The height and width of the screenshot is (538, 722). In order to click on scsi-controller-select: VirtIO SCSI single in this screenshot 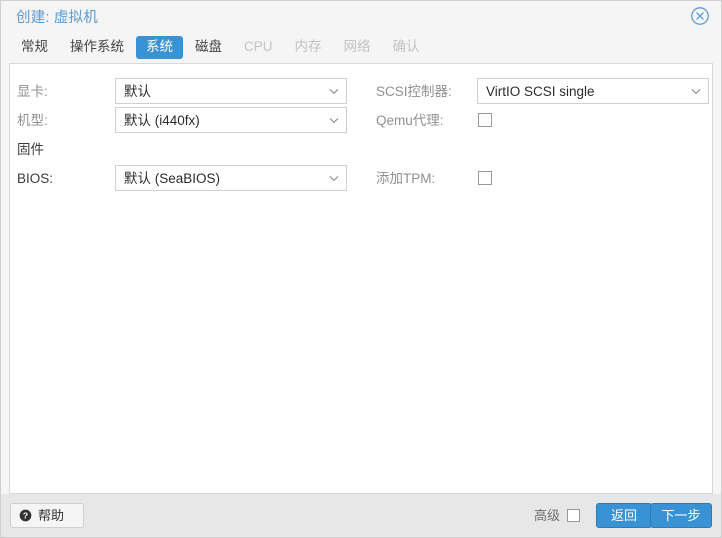, I will do `click(593, 91)`.